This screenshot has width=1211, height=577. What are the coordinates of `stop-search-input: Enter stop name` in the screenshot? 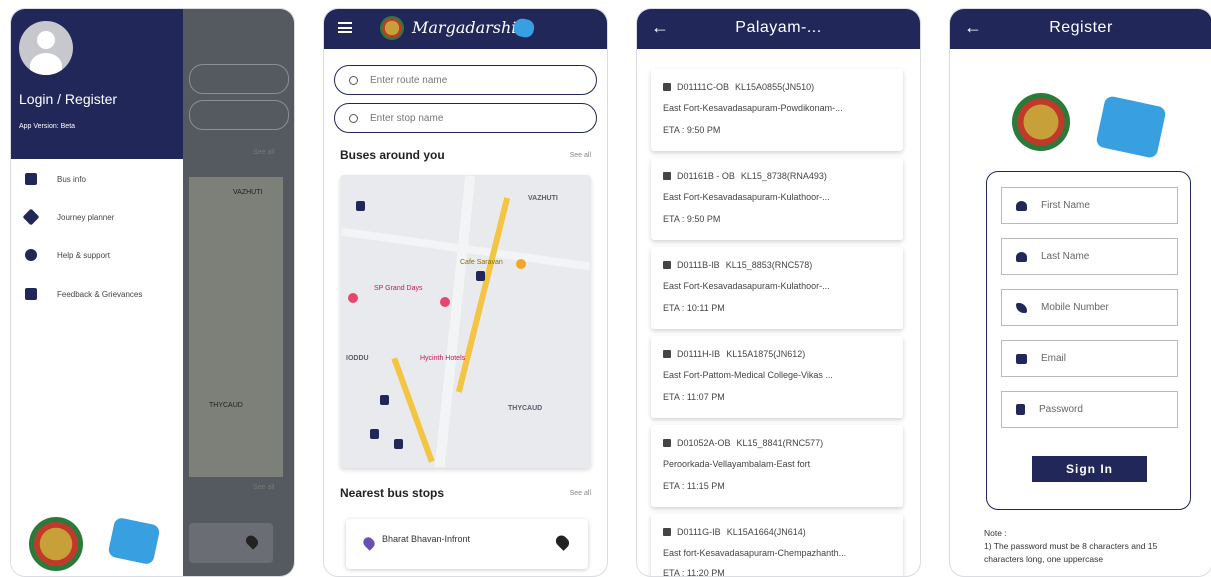 It's located at (465, 118).